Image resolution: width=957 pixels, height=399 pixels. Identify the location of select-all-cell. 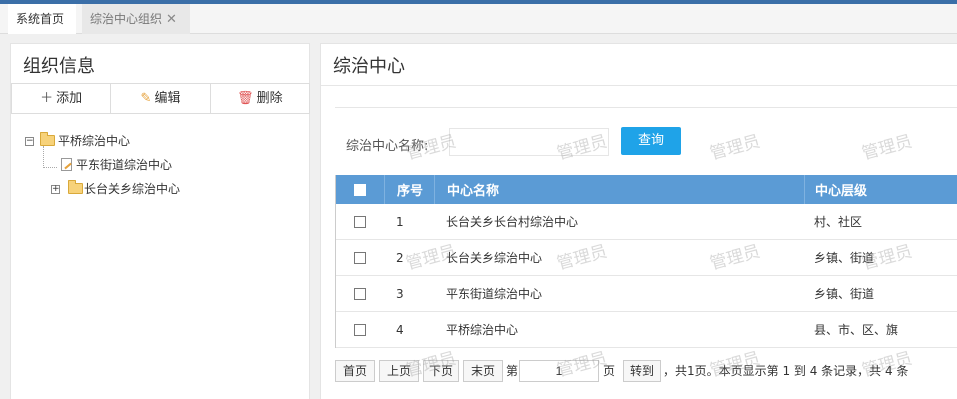
(360, 189).